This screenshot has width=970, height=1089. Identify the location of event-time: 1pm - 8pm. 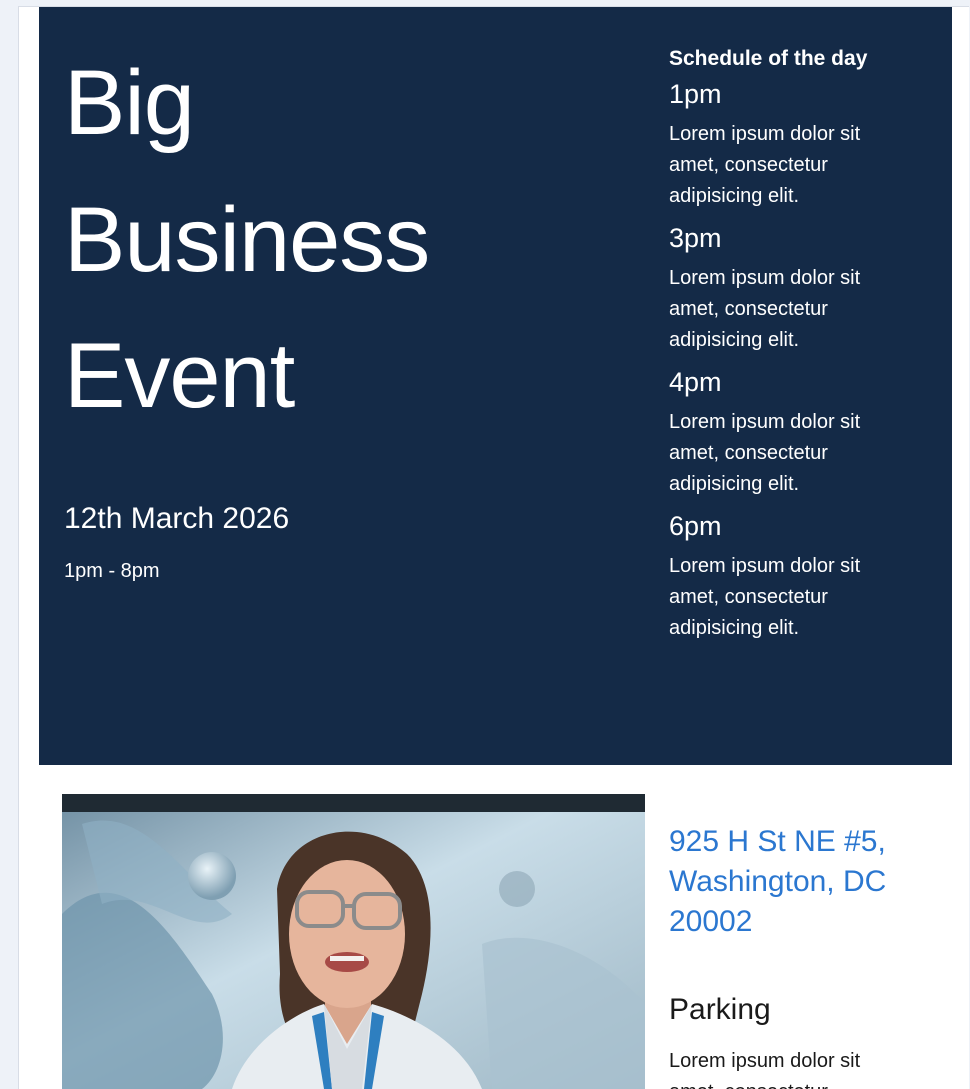
(112, 571).